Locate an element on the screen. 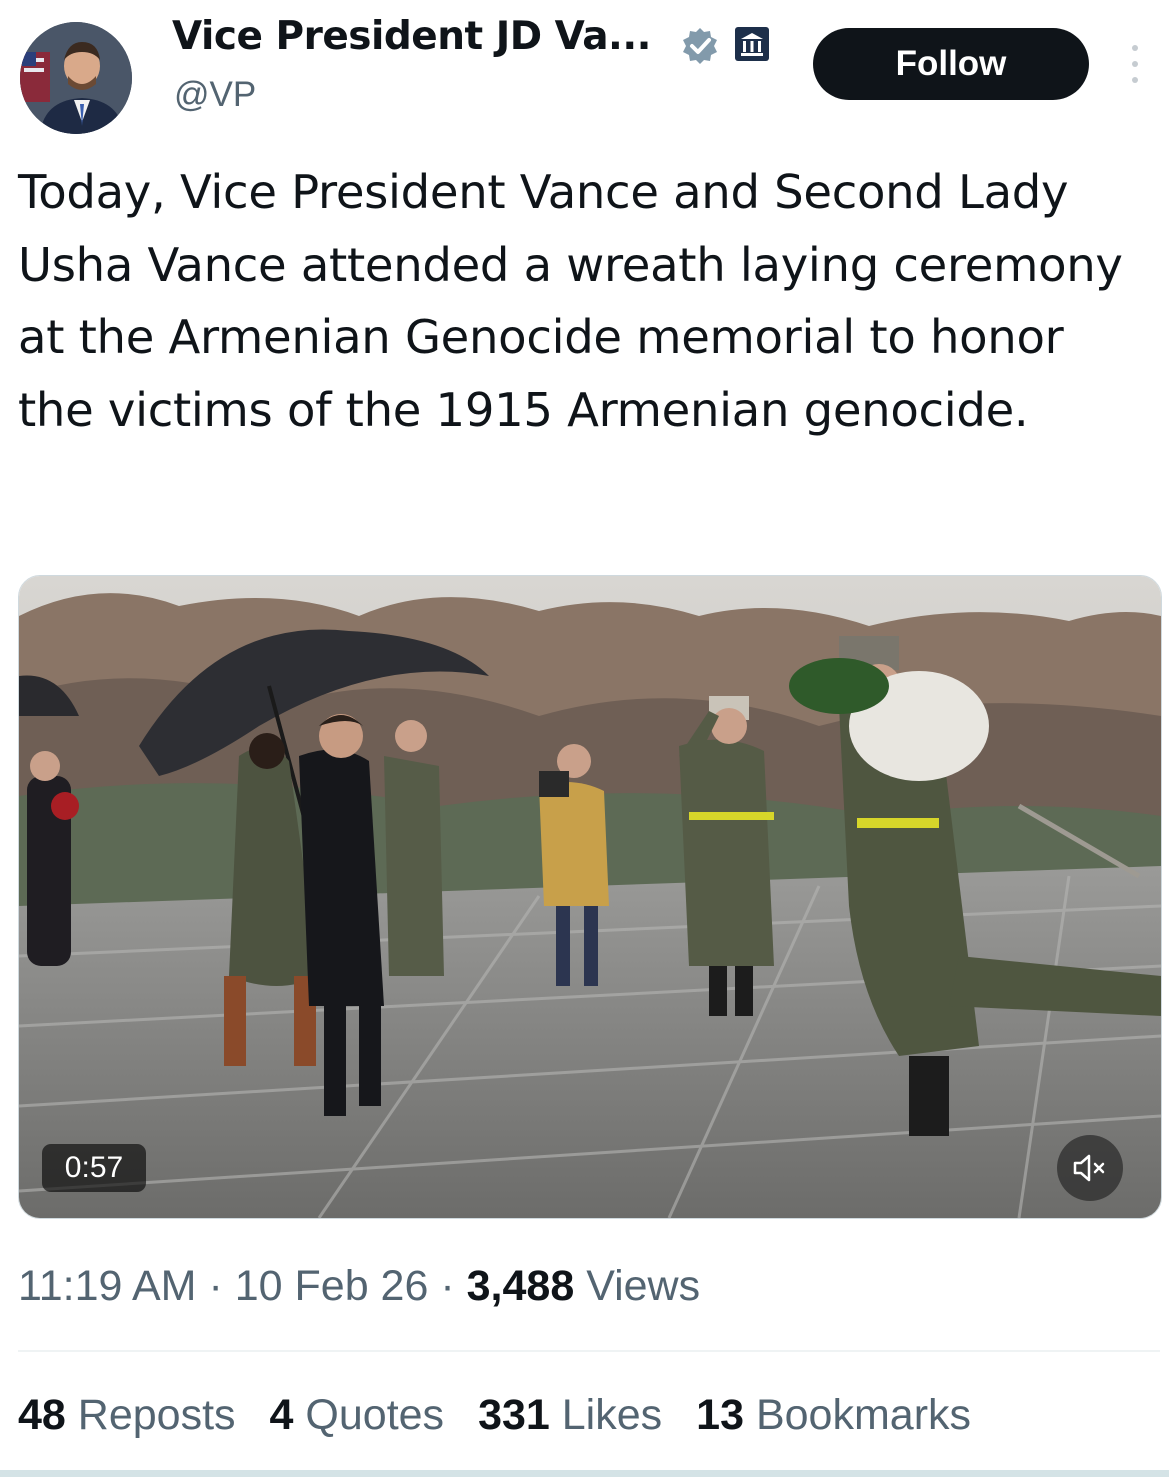 Image resolution: width=1169 pixels, height=1477 pixels. divider is located at coordinates (589, 1351).